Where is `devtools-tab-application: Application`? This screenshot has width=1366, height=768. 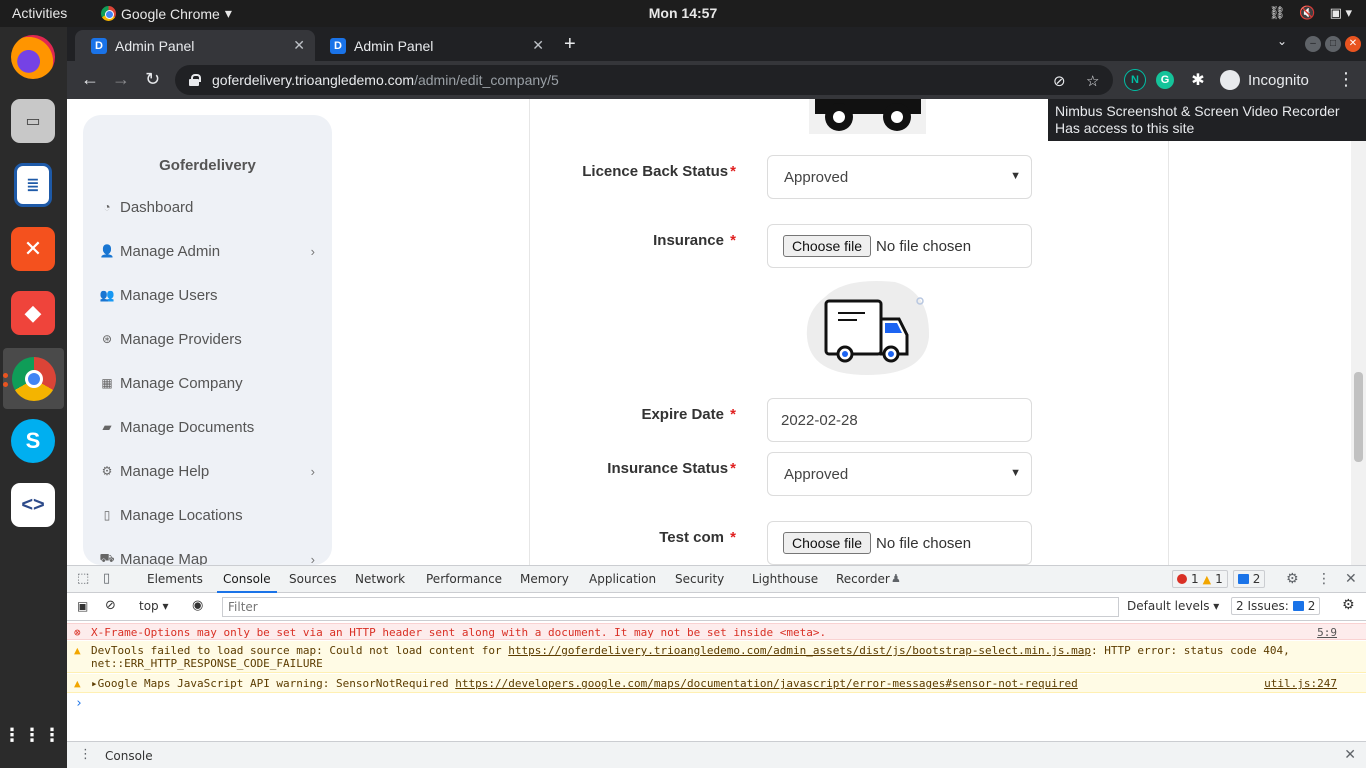
devtools-tab-application: Application is located at coordinates (622, 579).